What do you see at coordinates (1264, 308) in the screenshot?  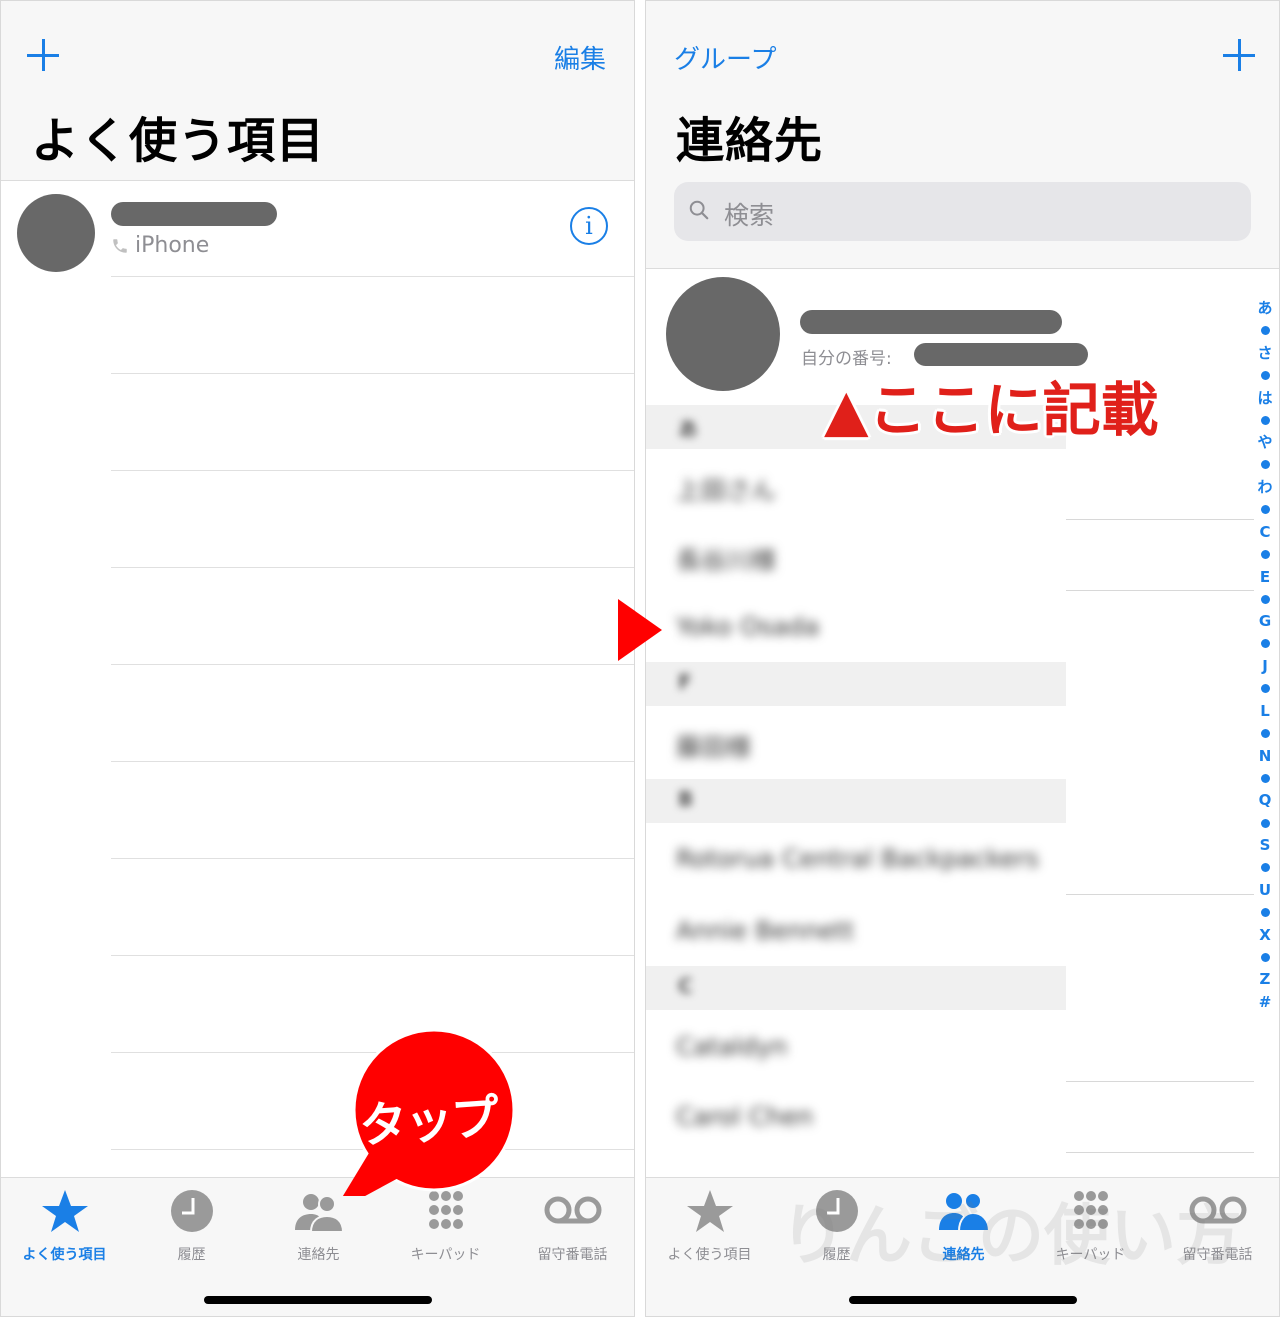 I see `index-letter: あ` at bounding box center [1264, 308].